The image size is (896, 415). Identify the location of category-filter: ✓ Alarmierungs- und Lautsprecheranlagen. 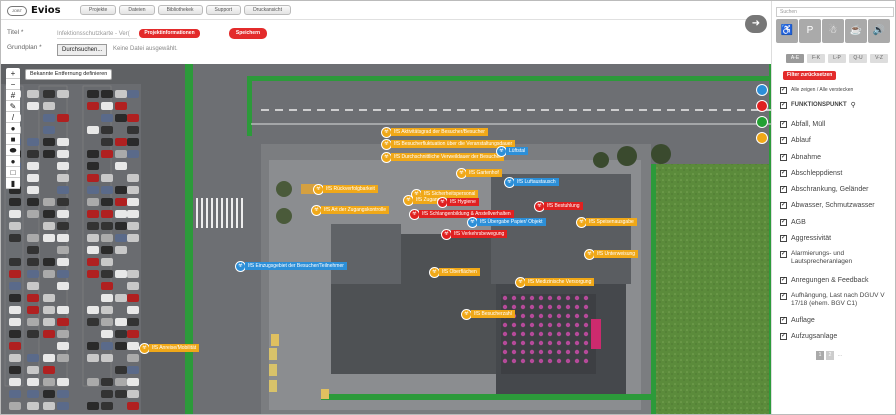
(837, 258).